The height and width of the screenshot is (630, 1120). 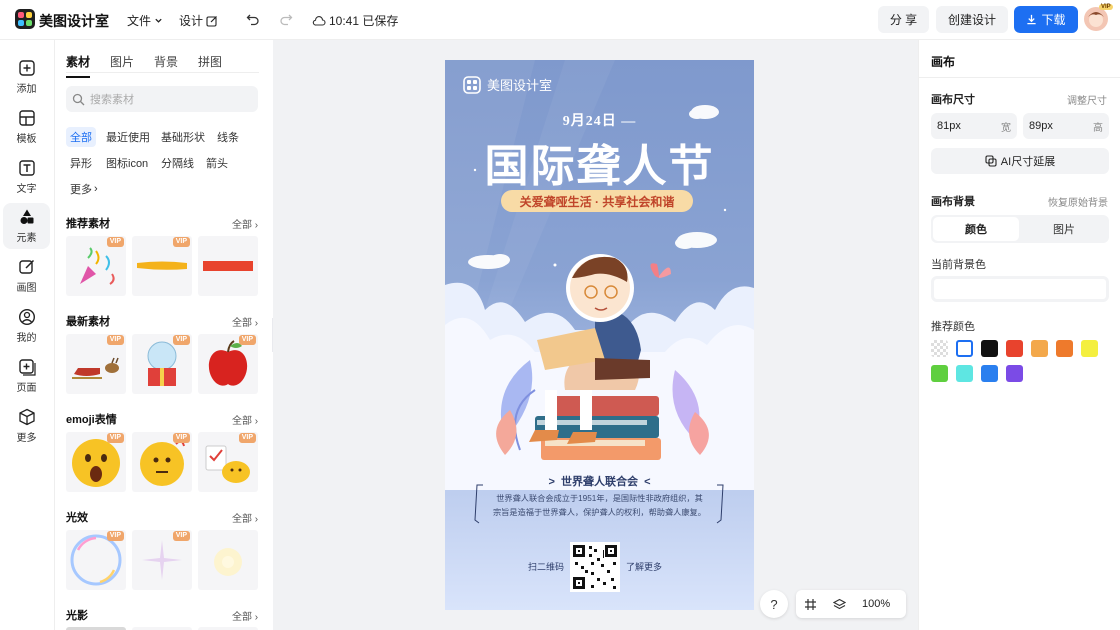 What do you see at coordinates (26, 226) in the screenshot?
I see `nav-elements: 元素` at bounding box center [26, 226].